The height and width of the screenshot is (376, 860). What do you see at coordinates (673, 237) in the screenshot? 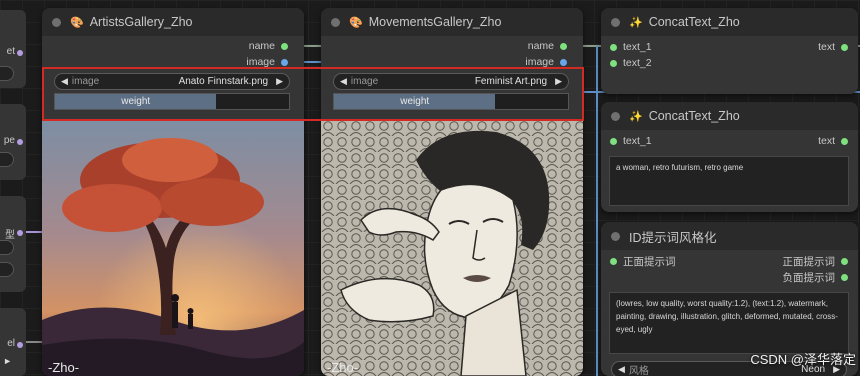
I see `idstyle-node-title: ID提示词风格化` at bounding box center [673, 237].